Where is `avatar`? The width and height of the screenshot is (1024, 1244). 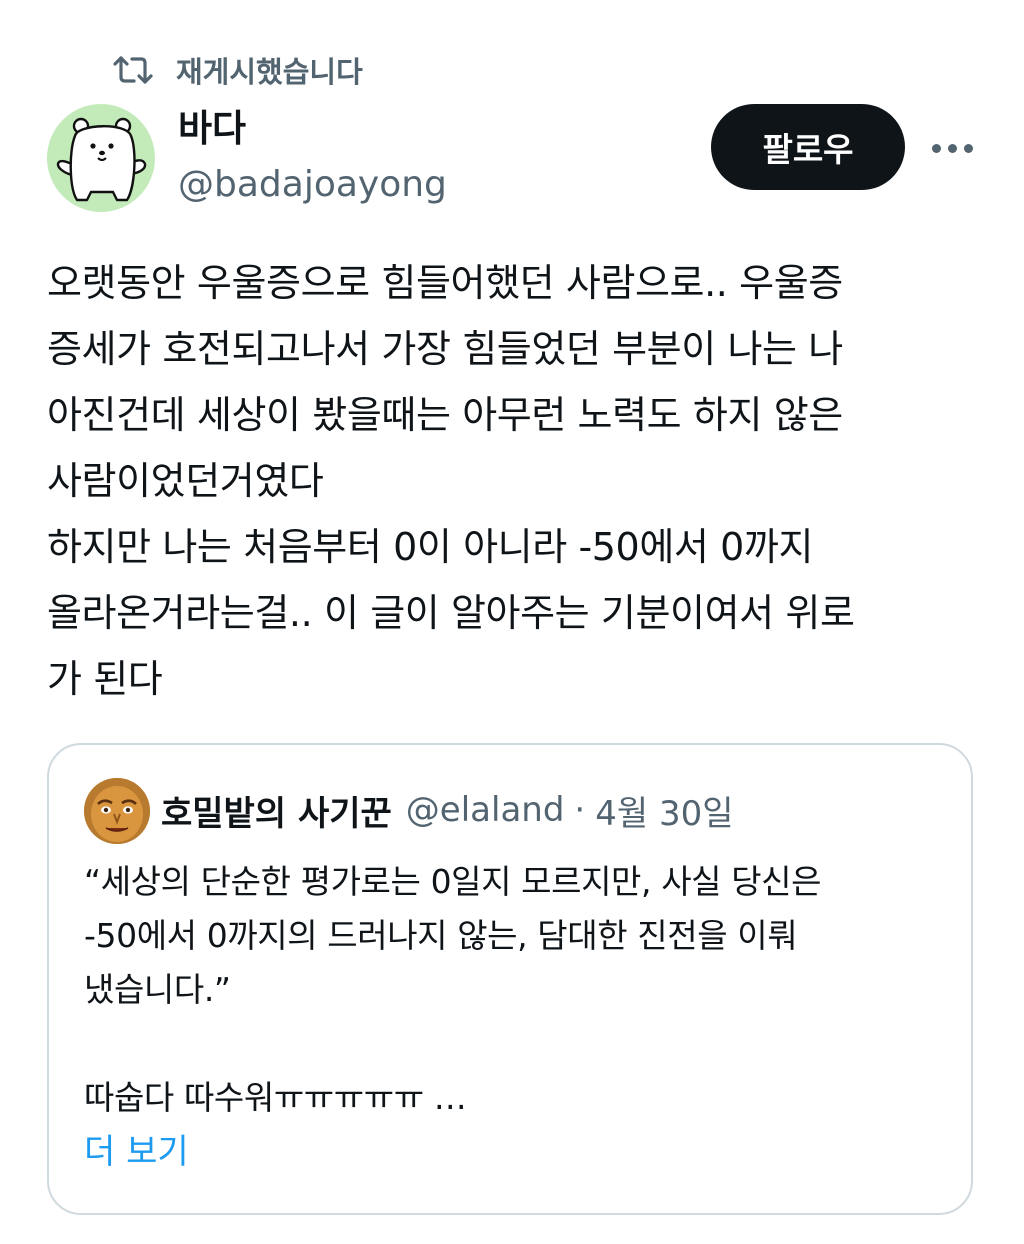
avatar is located at coordinates (101, 158).